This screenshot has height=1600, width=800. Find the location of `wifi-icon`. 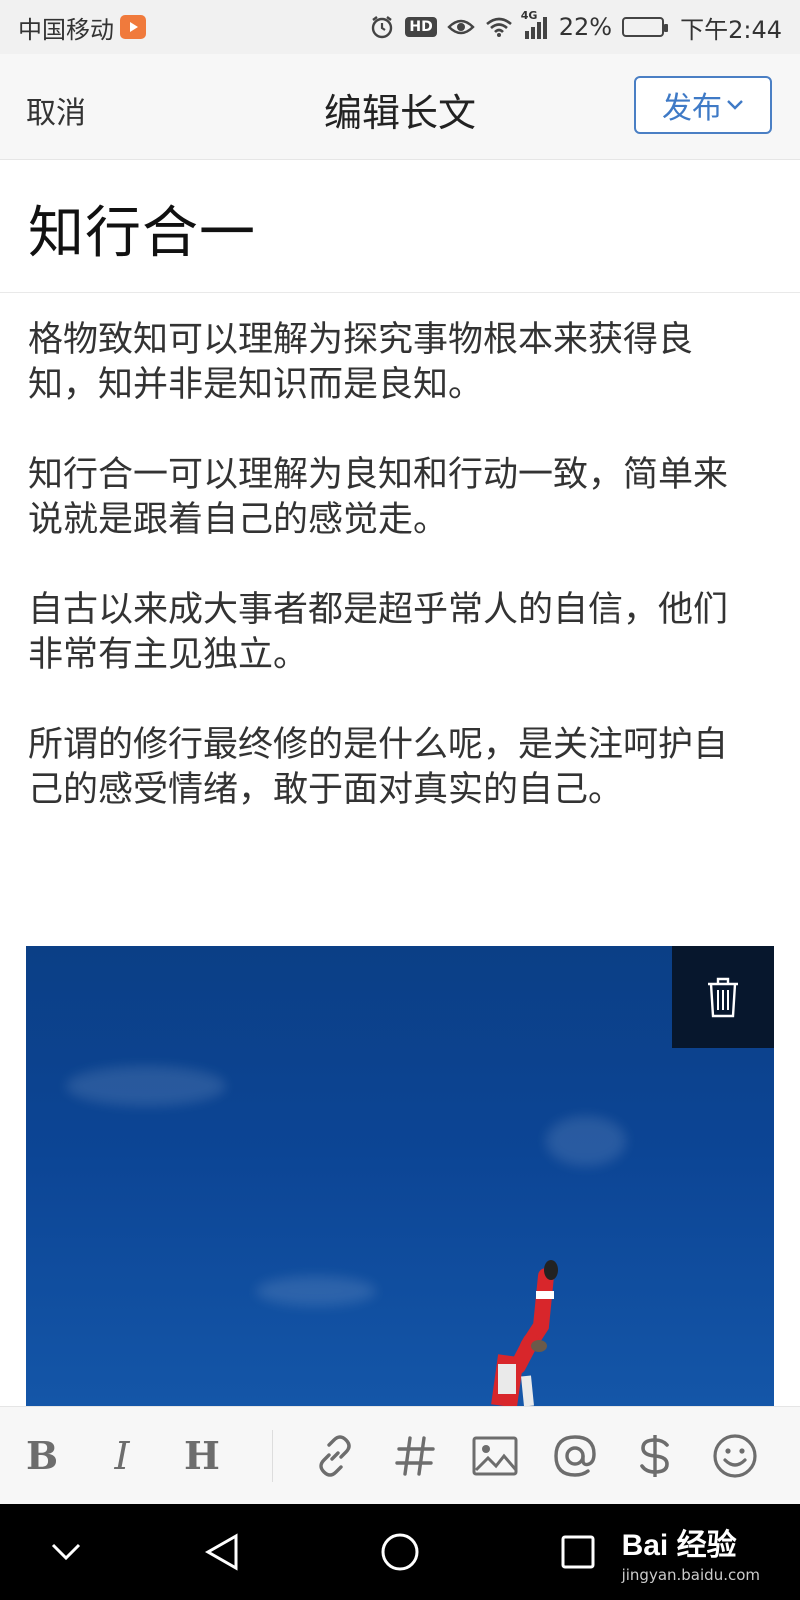

wifi-icon is located at coordinates (499, 27).